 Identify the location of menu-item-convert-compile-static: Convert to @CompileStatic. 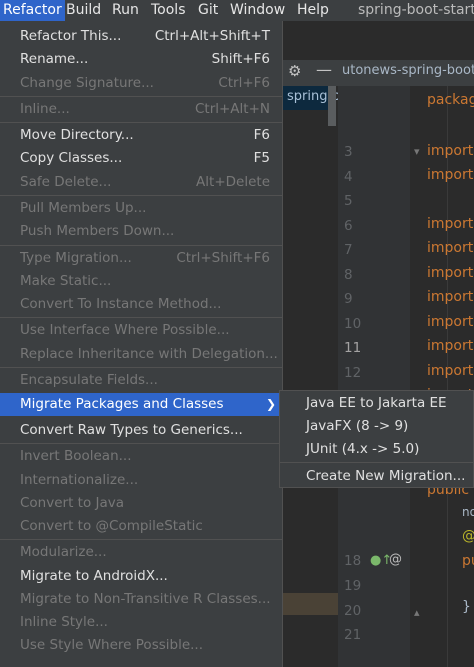
(141, 526).